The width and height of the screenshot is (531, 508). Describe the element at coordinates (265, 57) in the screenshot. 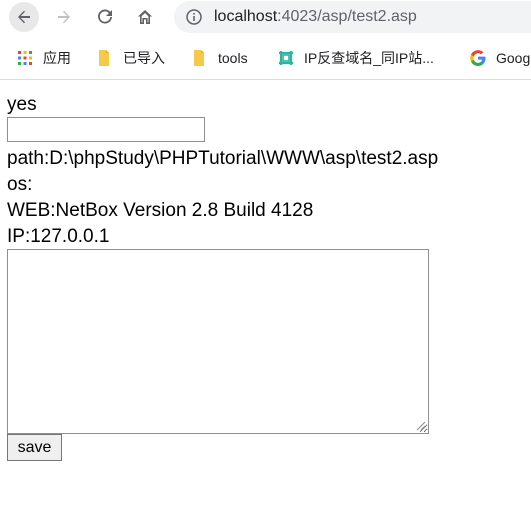

I see `bookmarks-bar: 应用 已导入 tools IP反查域名_同IP站... Goog` at that location.